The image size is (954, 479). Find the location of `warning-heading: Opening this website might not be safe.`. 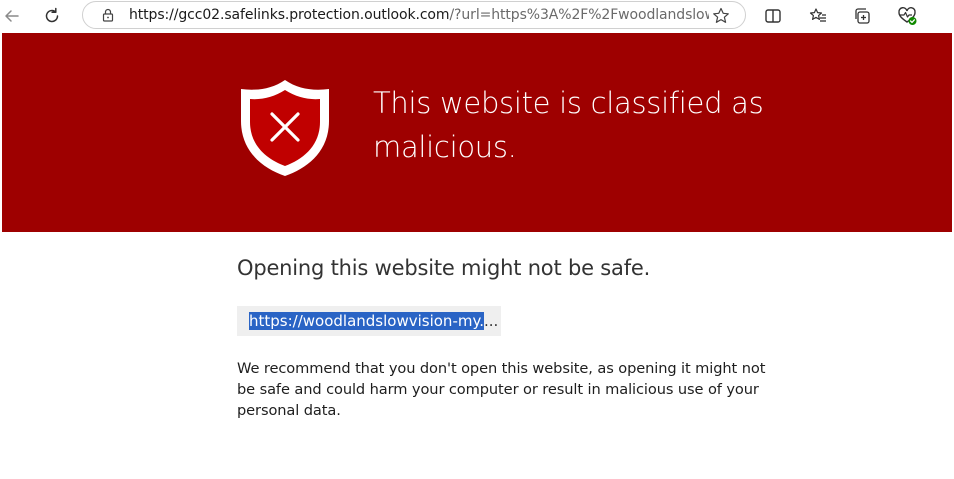

warning-heading: Opening this website might not be safe. is located at coordinates (444, 268).